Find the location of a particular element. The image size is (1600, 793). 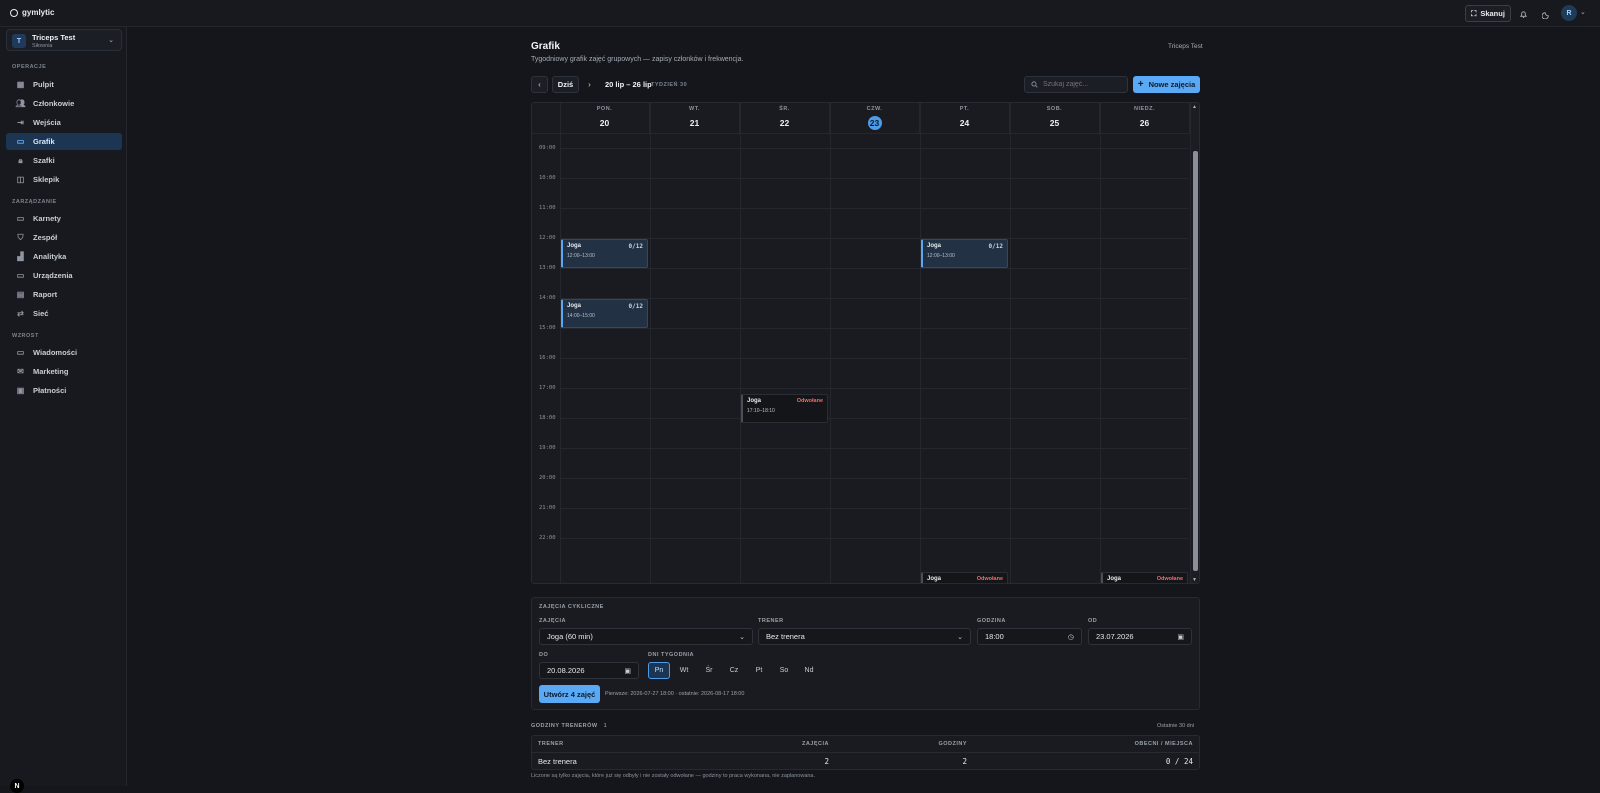

sidebar-item-lockers: 🔒︎ Szafki is located at coordinates (64, 160).